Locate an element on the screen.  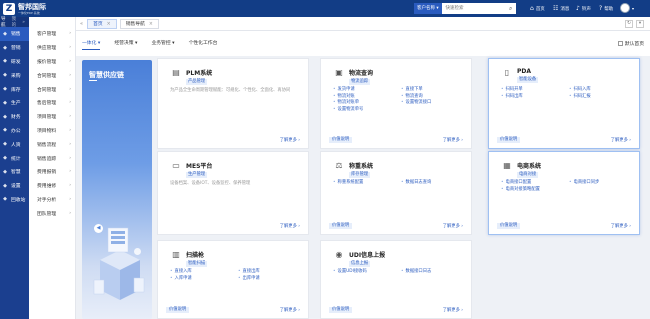
card-link: 扫码汇报 is located at coordinates (600, 97).